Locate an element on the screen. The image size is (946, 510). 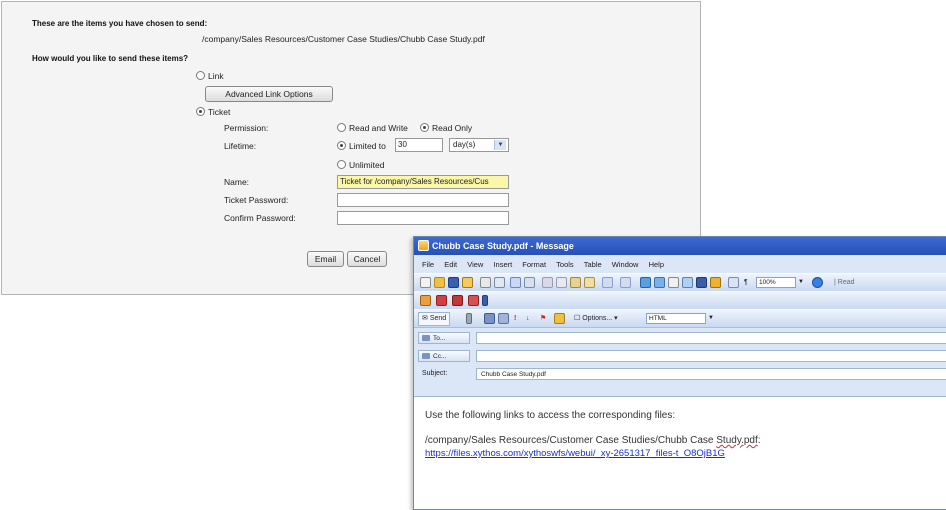
insert-table-icon is located at coordinates (673, 282).